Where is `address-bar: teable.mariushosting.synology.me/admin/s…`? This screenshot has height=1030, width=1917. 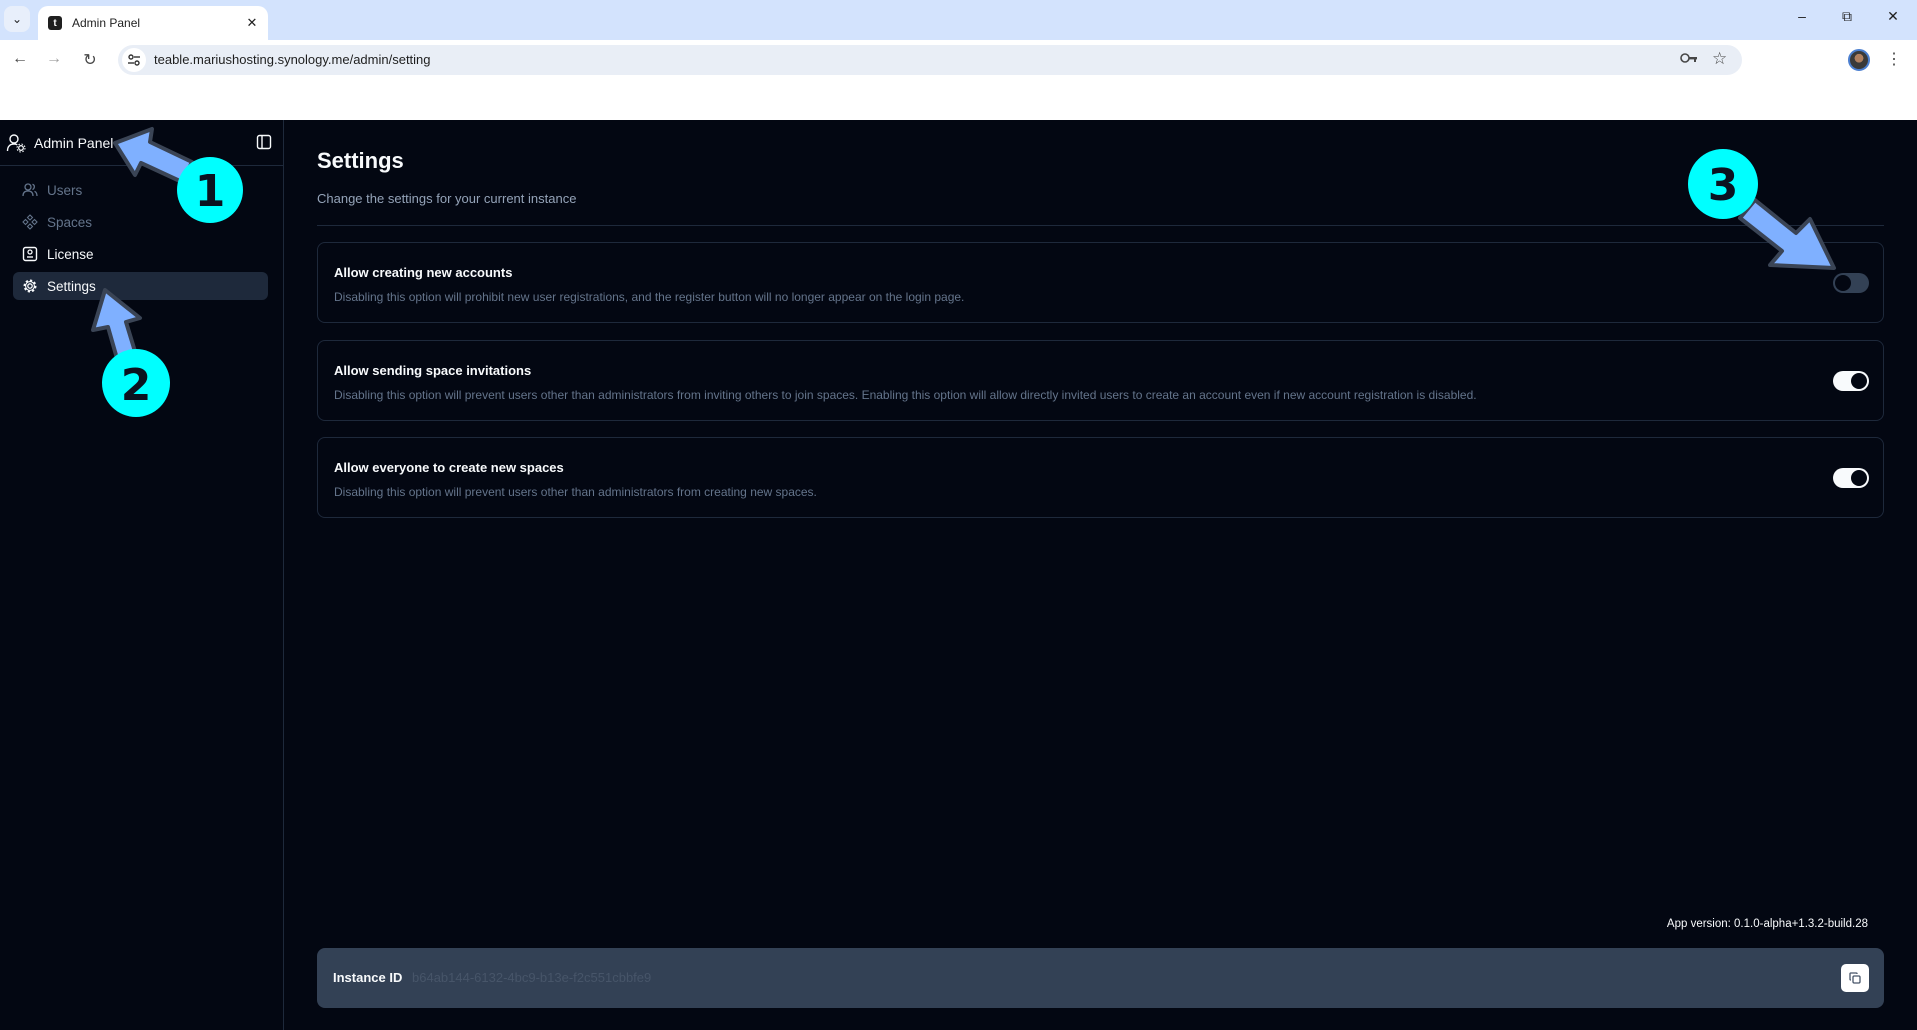
address-bar: teable.mariushosting.synology.me/admin/s… is located at coordinates (930, 60).